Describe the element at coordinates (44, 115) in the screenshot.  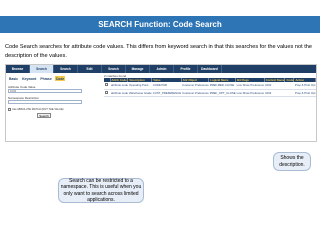
I see `search-button: Search` at that location.